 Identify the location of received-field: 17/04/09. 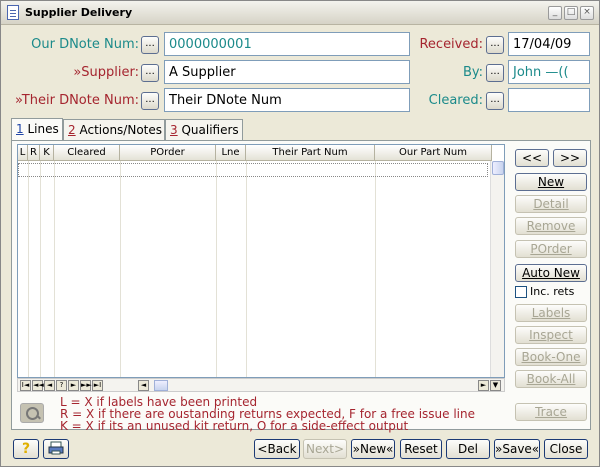
(549, 44).